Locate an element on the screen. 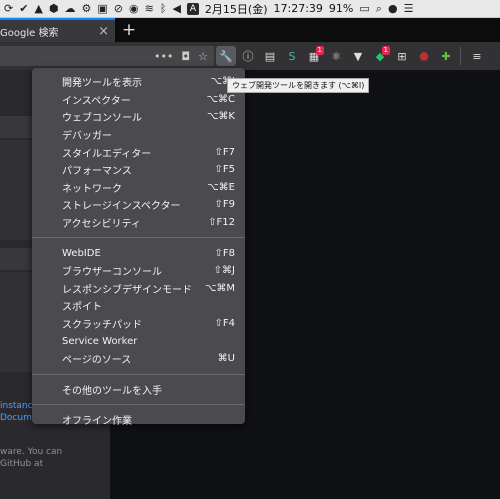 The height and width of the screenshot is (499, 500). menu-item-label: ウェブコンソール is located at coordinates (102, 119).